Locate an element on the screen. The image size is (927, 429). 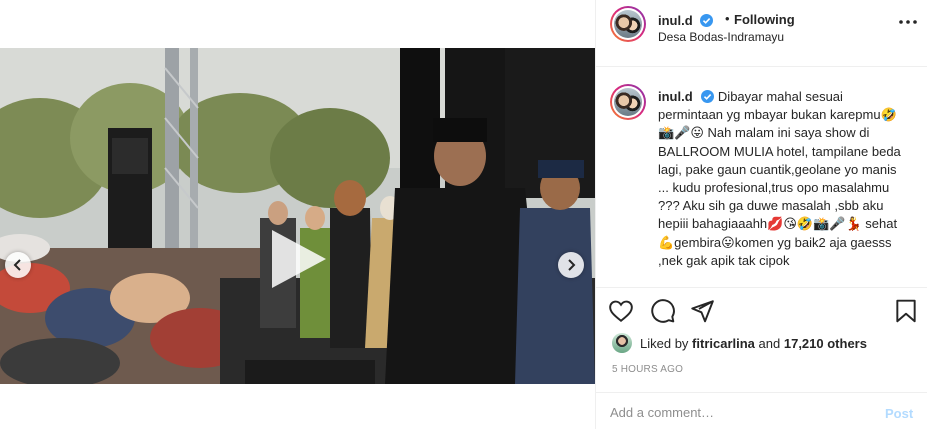
avatar is located at coordinates (628, 24).